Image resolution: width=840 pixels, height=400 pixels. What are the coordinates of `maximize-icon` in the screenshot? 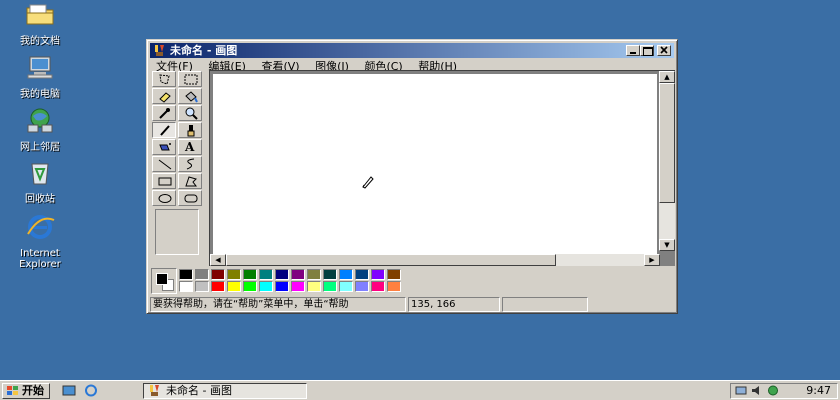 It's located at (648, 51).